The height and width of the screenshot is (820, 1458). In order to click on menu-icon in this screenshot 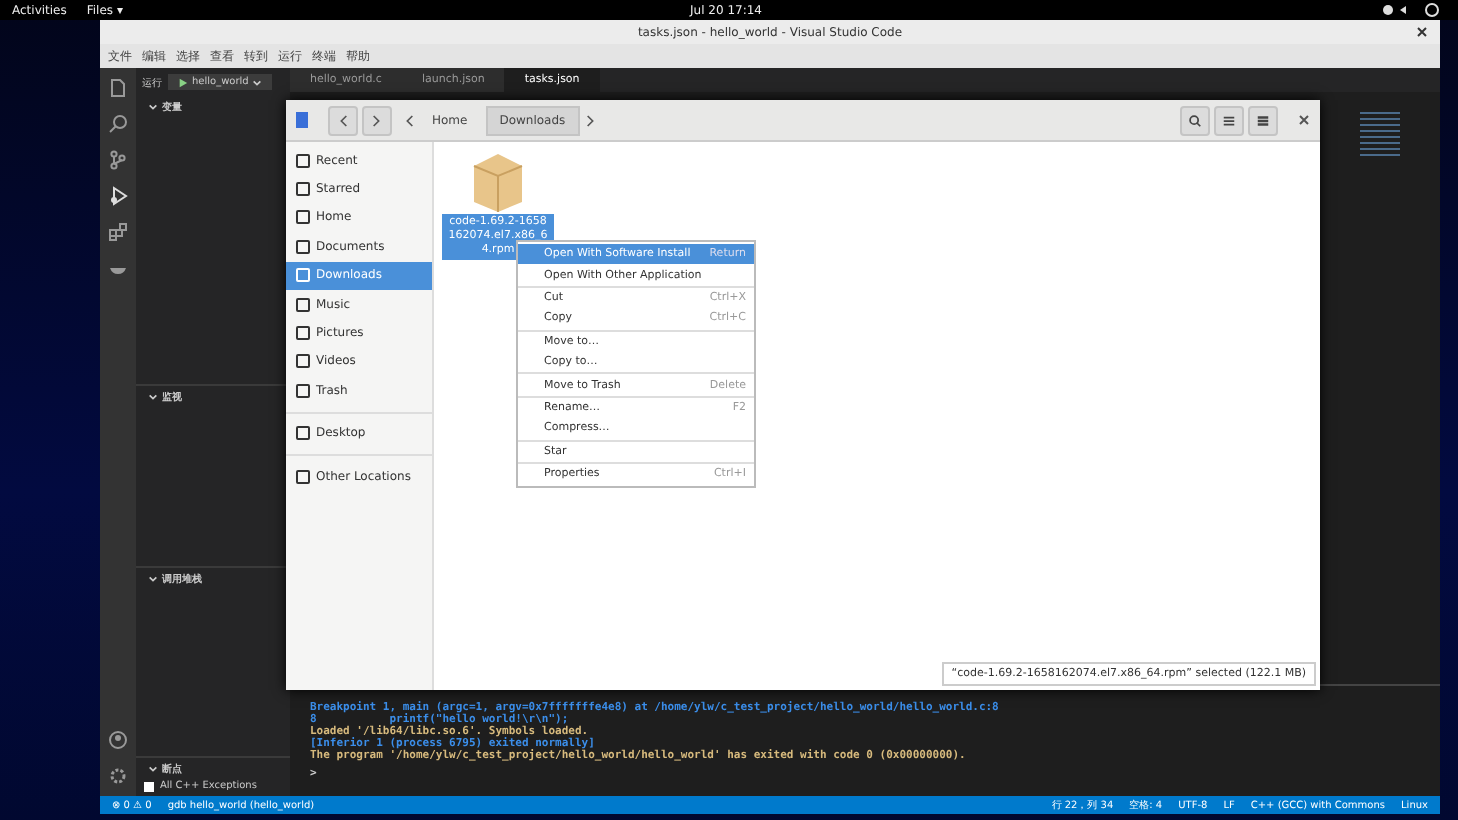, I will do `click(1263, 120)`.